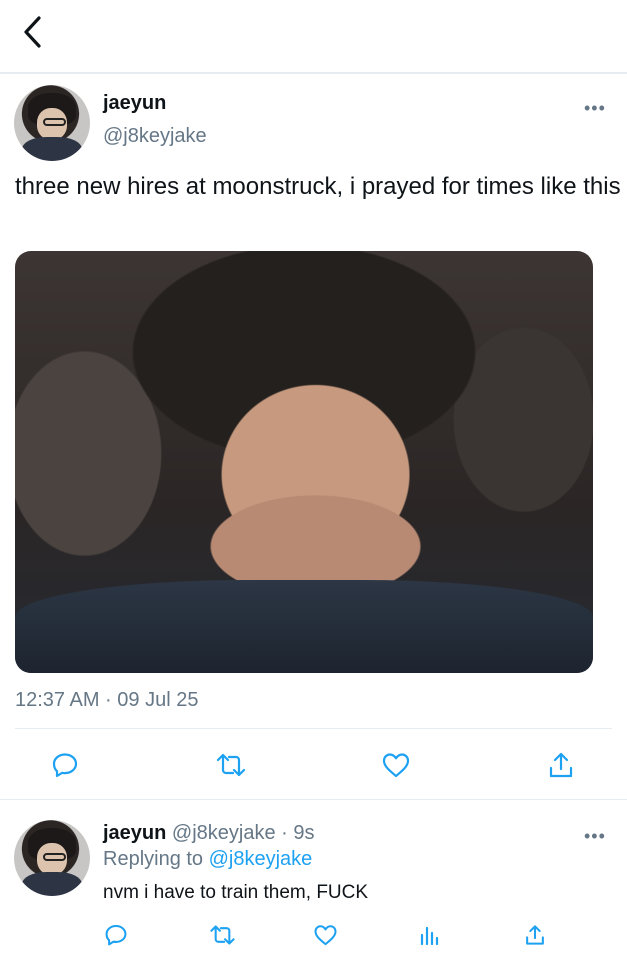  I want to click on reply-more-options-icon: •••, so click(595, 836).